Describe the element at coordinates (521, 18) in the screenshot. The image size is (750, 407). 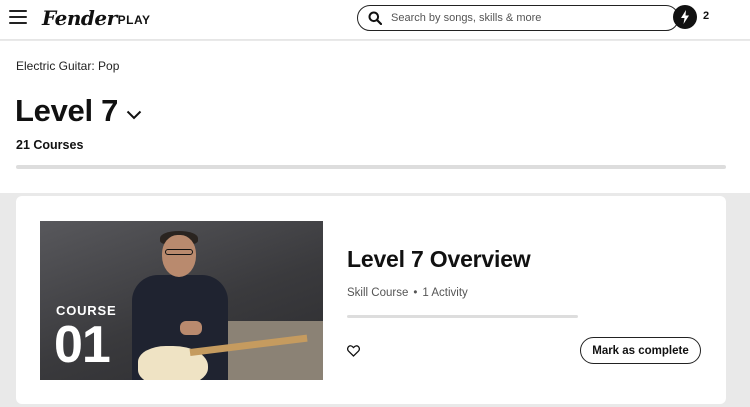
I see `search-input` at that location.